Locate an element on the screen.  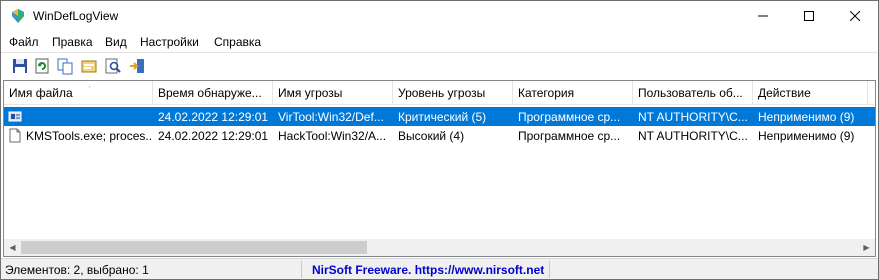
scroll-left-button: ◀ is located at coordinates (12, 247).